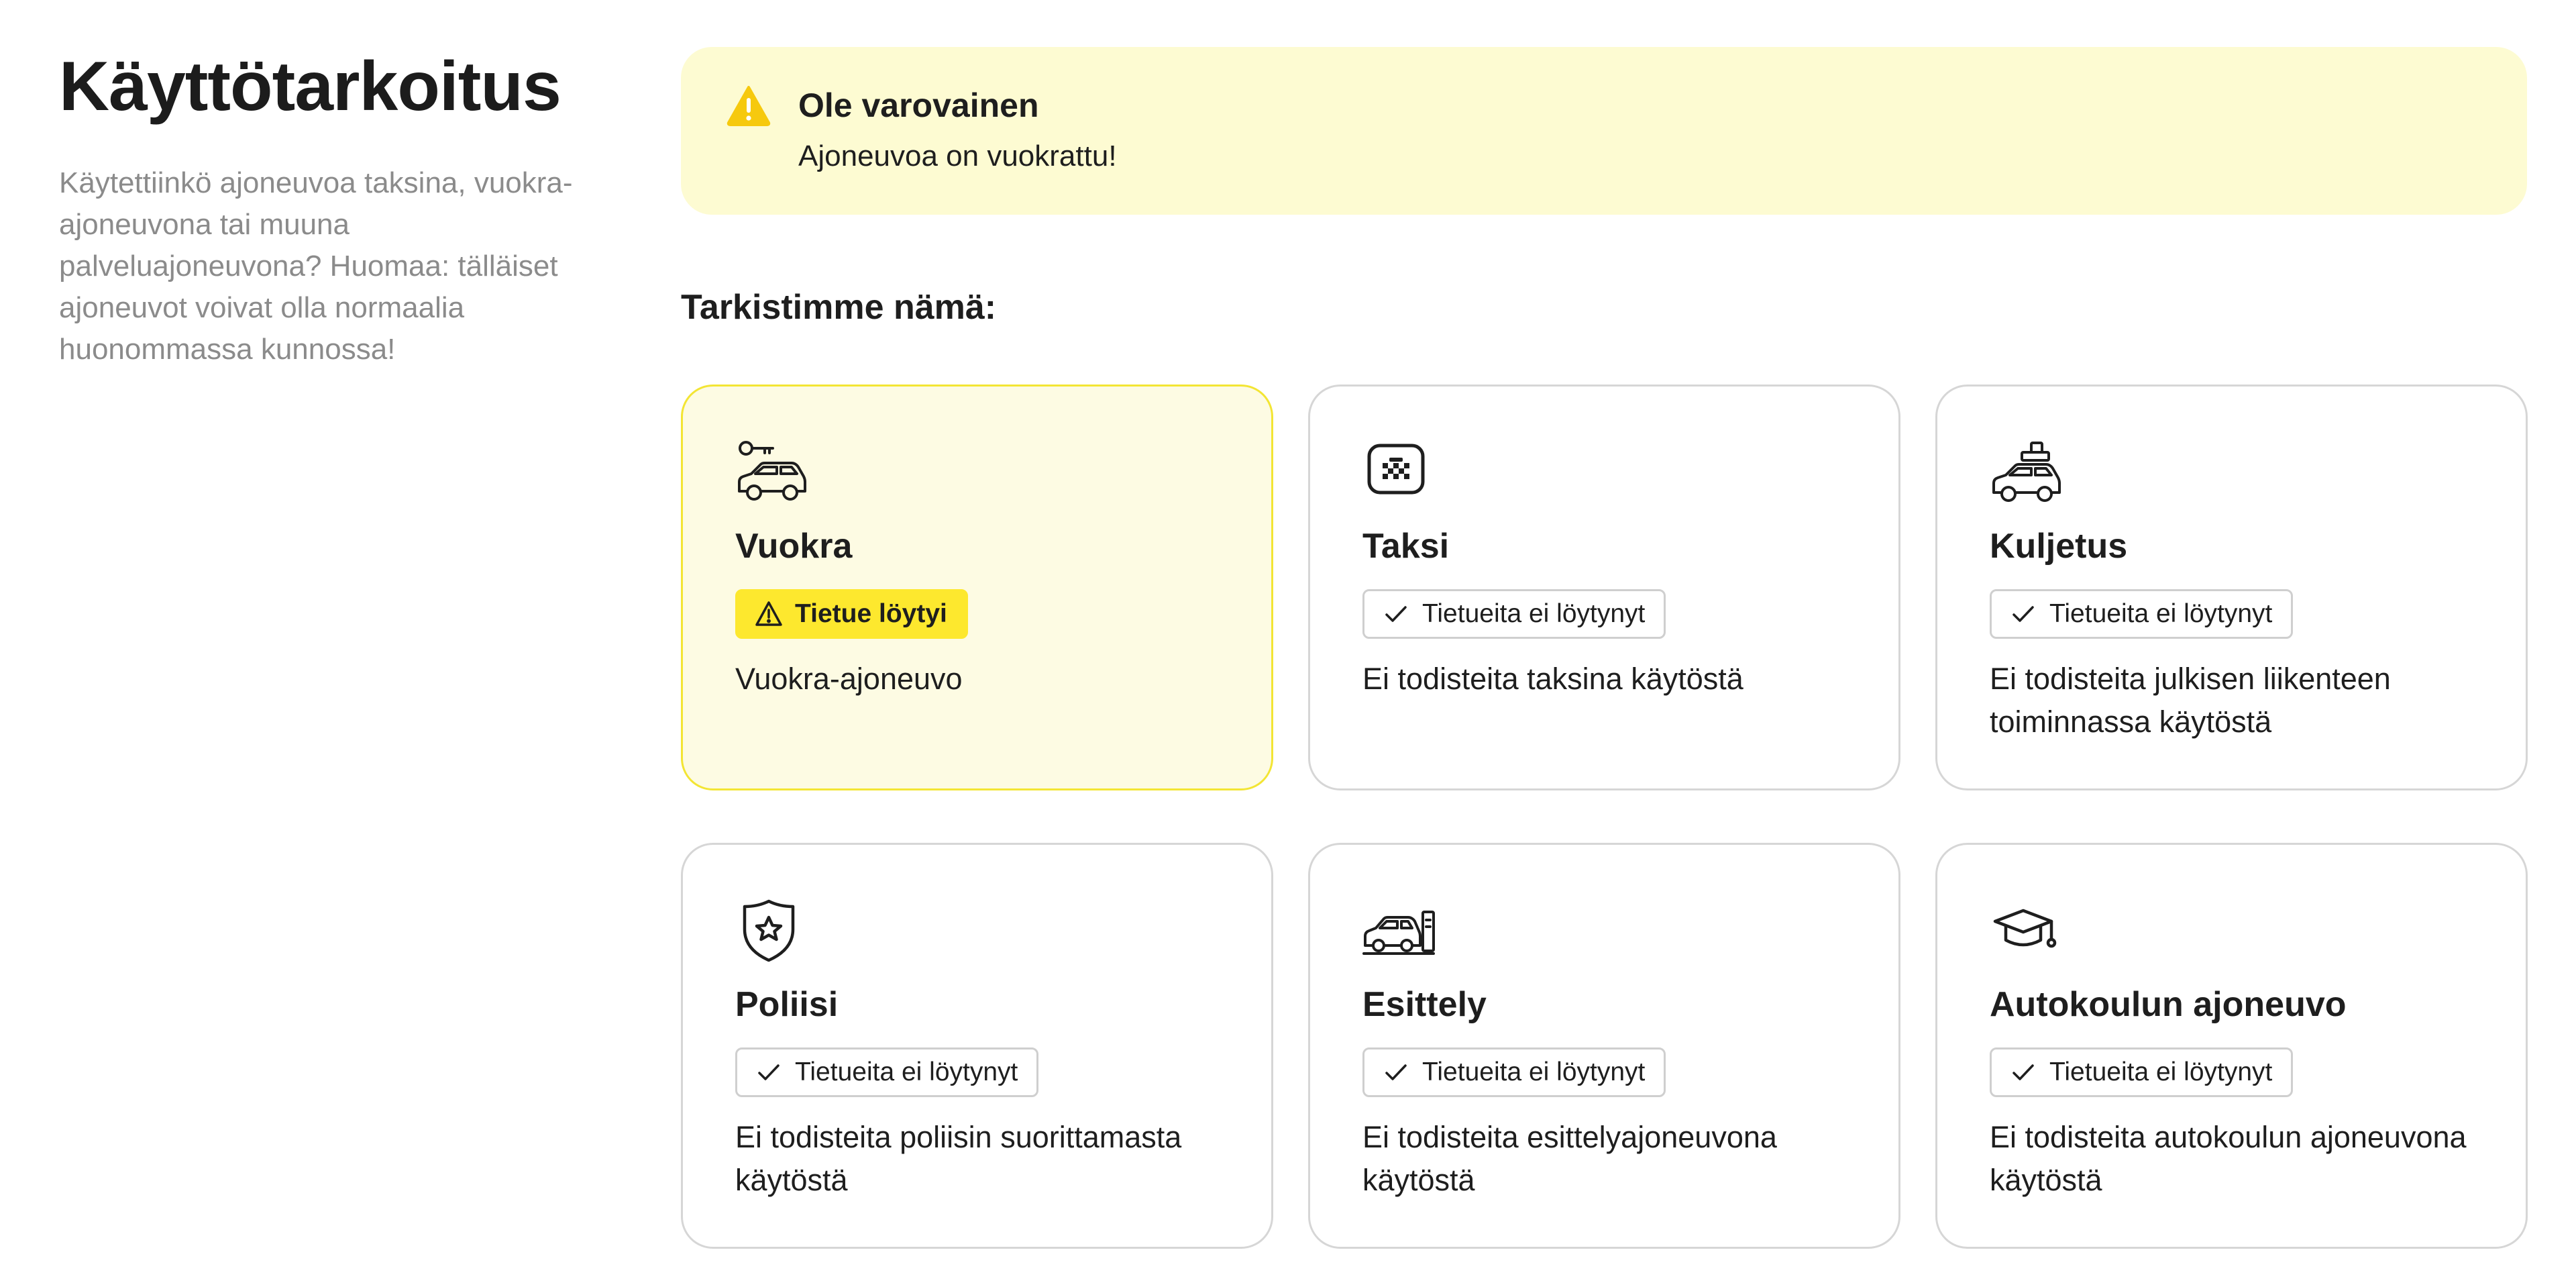  Describe the element at coordinates (839, 307) in the screenshot. I see `section-title: Tarkistimme nämä:` at that location.